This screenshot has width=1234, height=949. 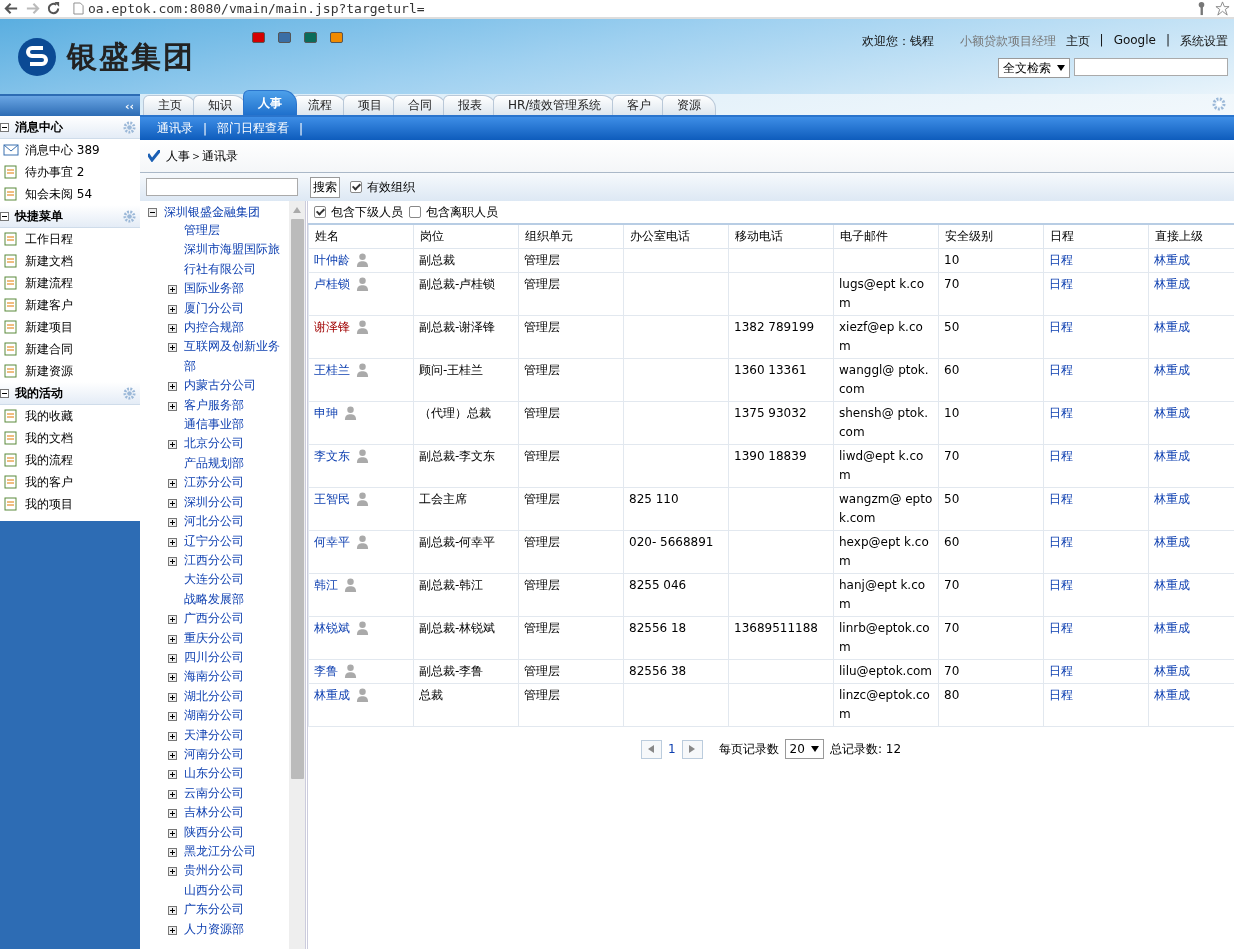 I want to click on section-header: 消息中心, so click(x=70, y=127).